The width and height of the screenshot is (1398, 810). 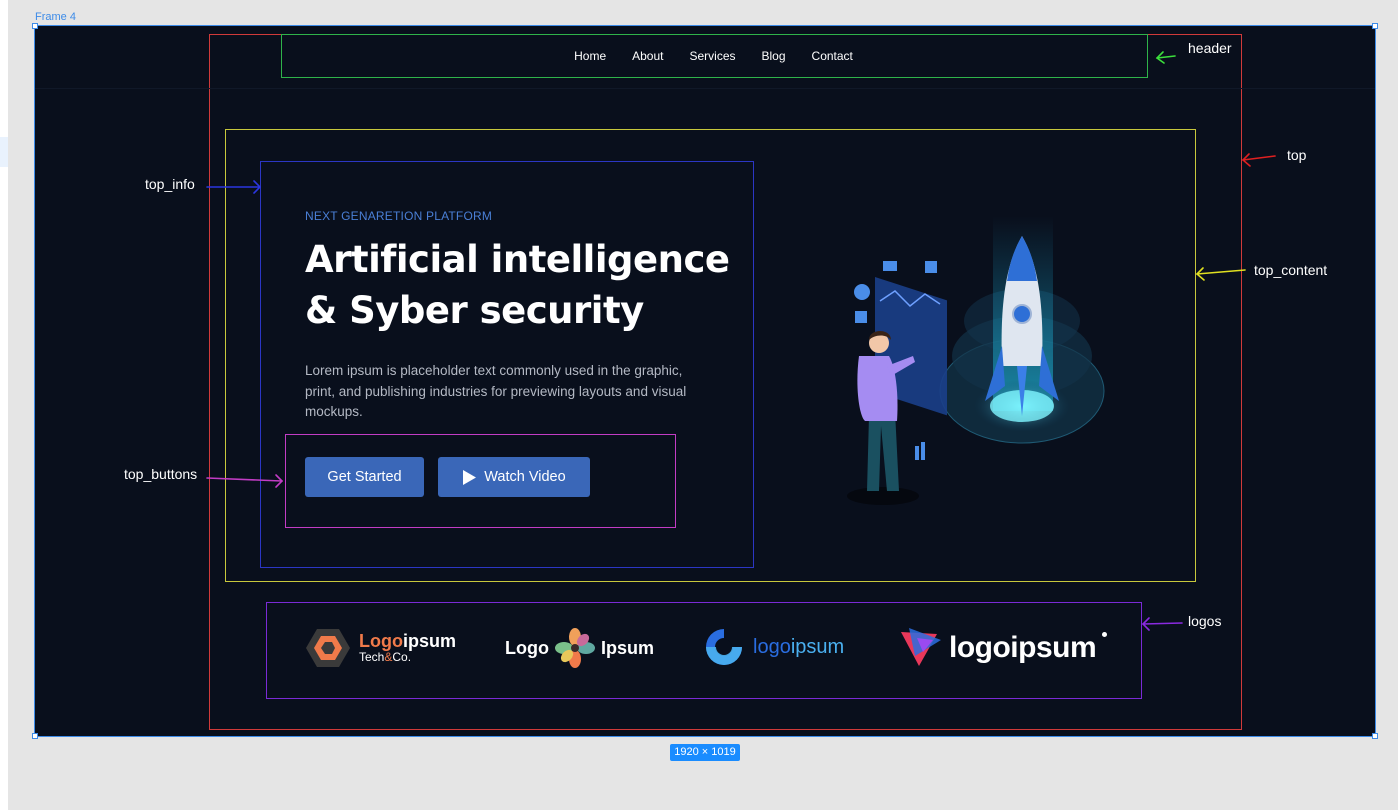 What do you see at coordinates (1205, 621) in the screenshot?
I see `annotation-logos: logos` at bounding box center [1205, 621].